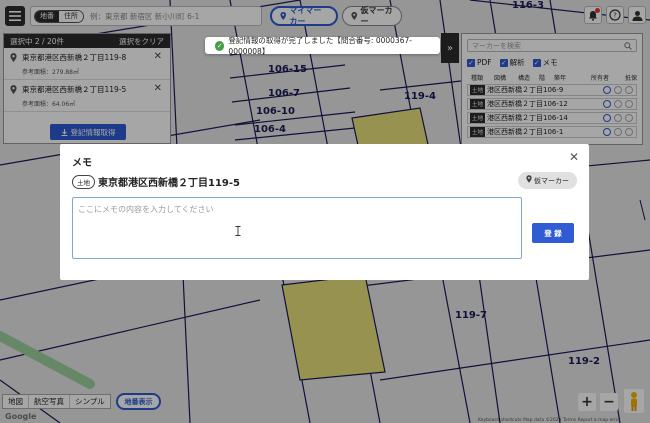 The width and height of the screenshot is (650, 423). I want to click on memo-textarea: ここにメモの内容を入力してください, so click(297, 228).